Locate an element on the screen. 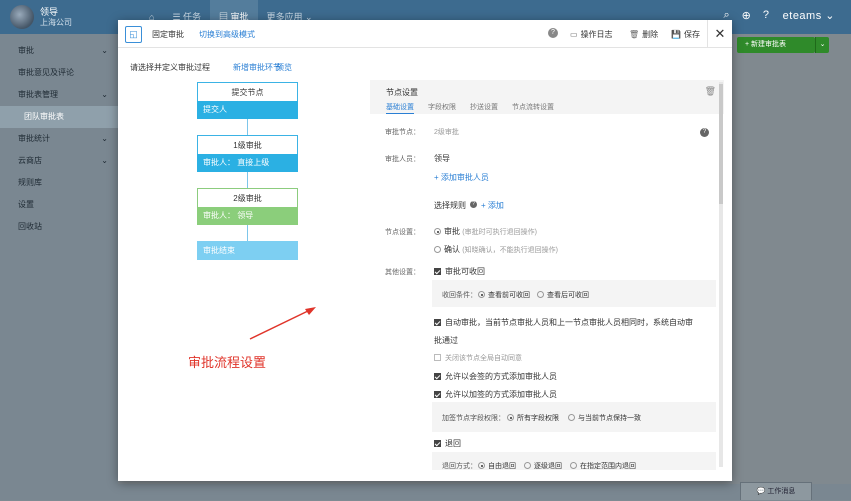  settings-tabs: 基础设置 字段权限 抄送设置 节点流转设置 is located at coordinates (470, 108).